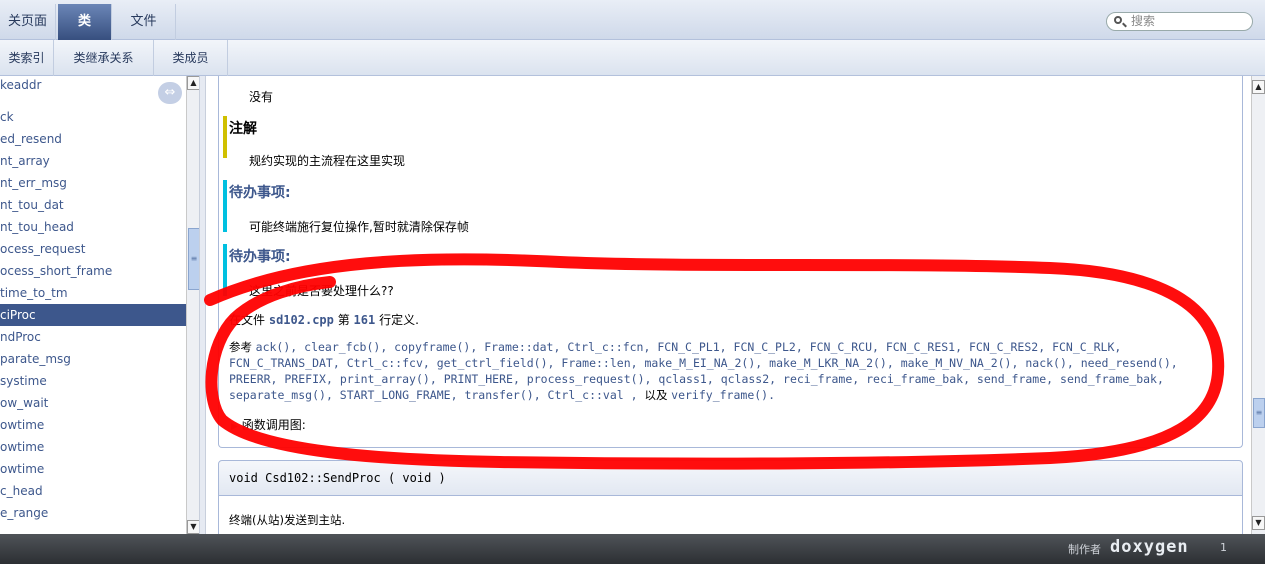 The image size is (1265, 564). I want to click on ref-link: need_resend(), so click(1126, 363).